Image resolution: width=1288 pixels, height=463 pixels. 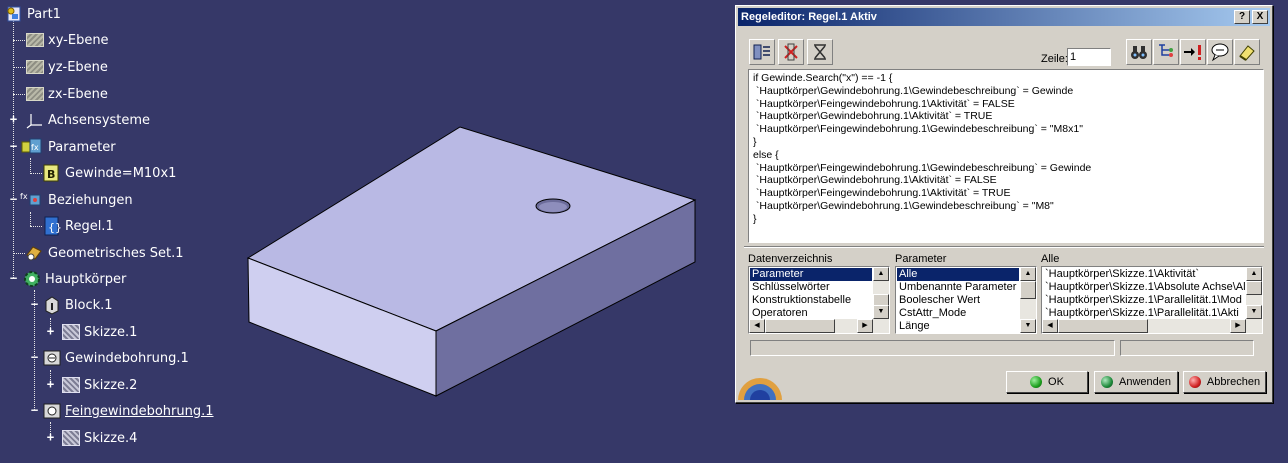 What do you see at coordinates (87, 120) in the screenshot?
I see `tree-node-axis-systems: Achsensysteme` at bounding box center [87, 120].